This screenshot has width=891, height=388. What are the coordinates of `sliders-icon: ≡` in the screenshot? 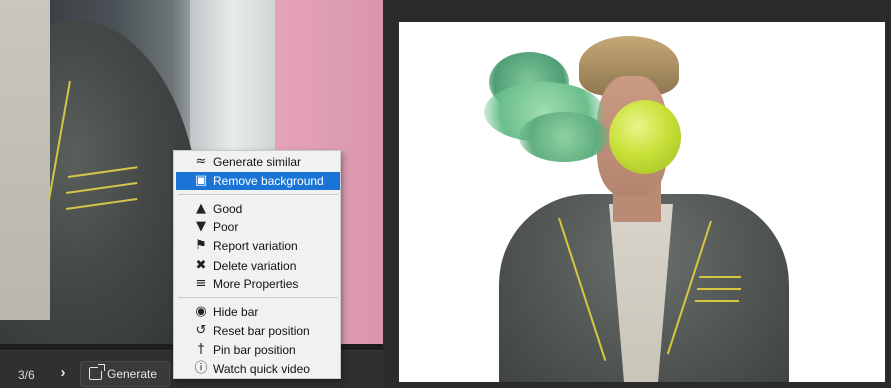 It's located at (201, 283).